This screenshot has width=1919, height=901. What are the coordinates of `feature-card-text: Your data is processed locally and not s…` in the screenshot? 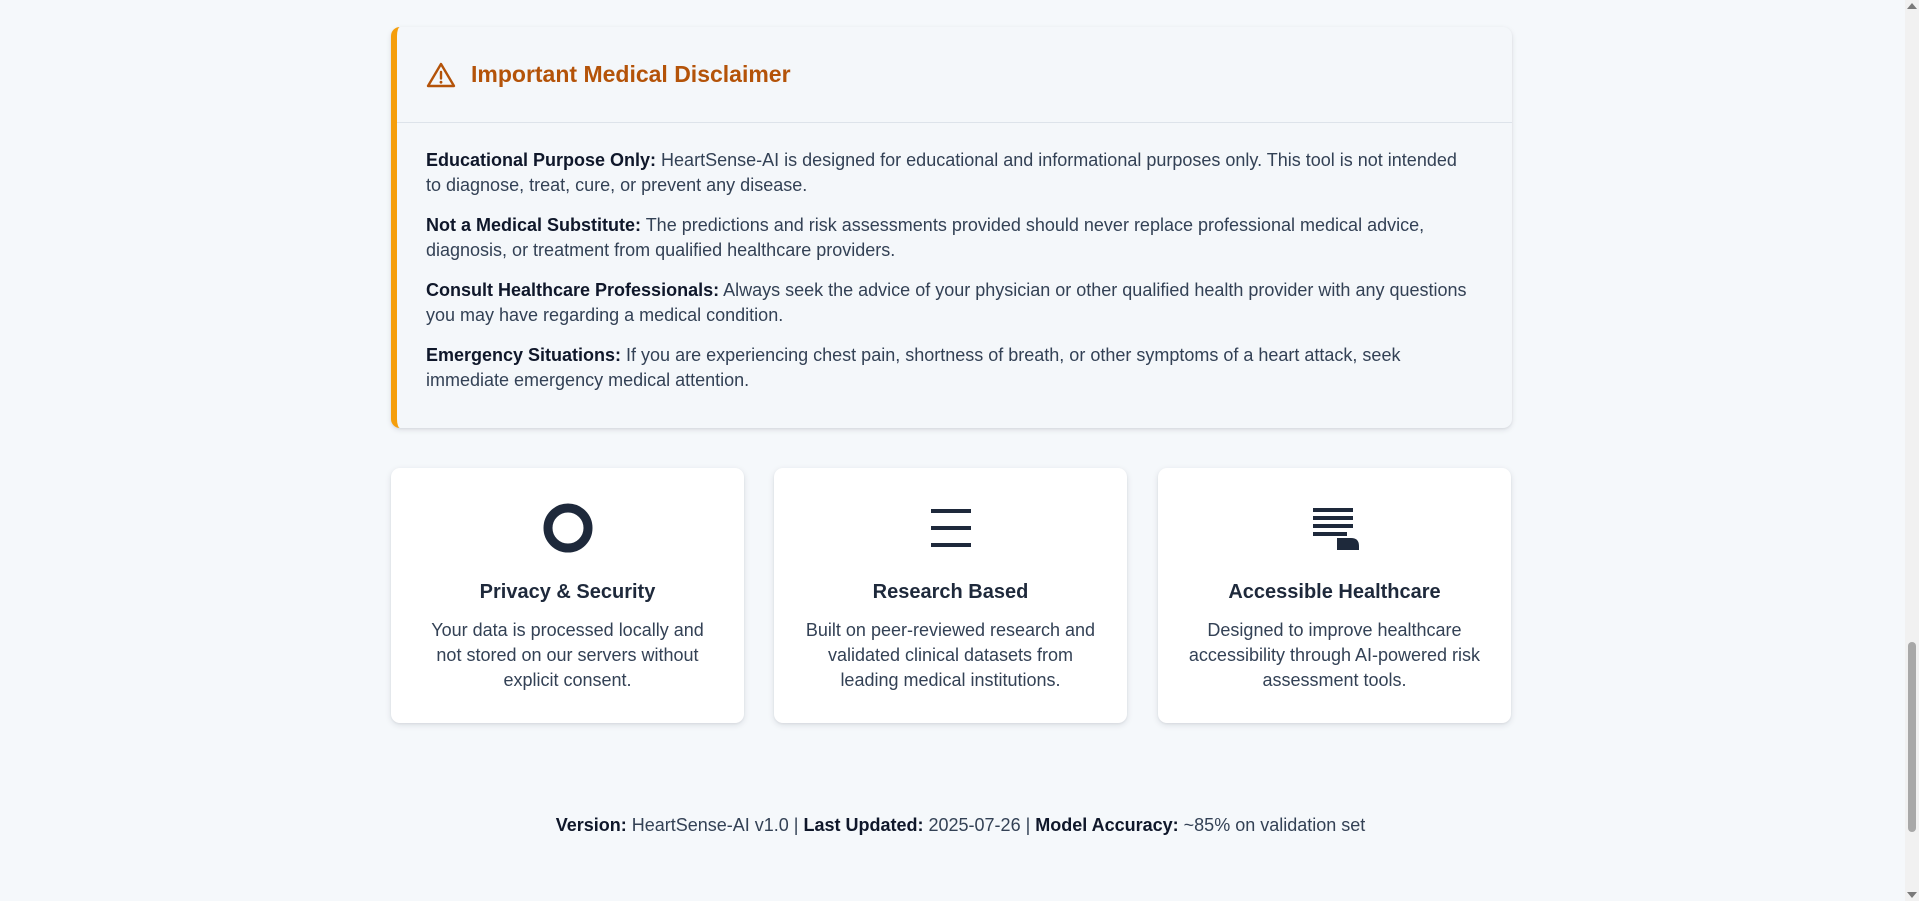 It's located at (567, 655).